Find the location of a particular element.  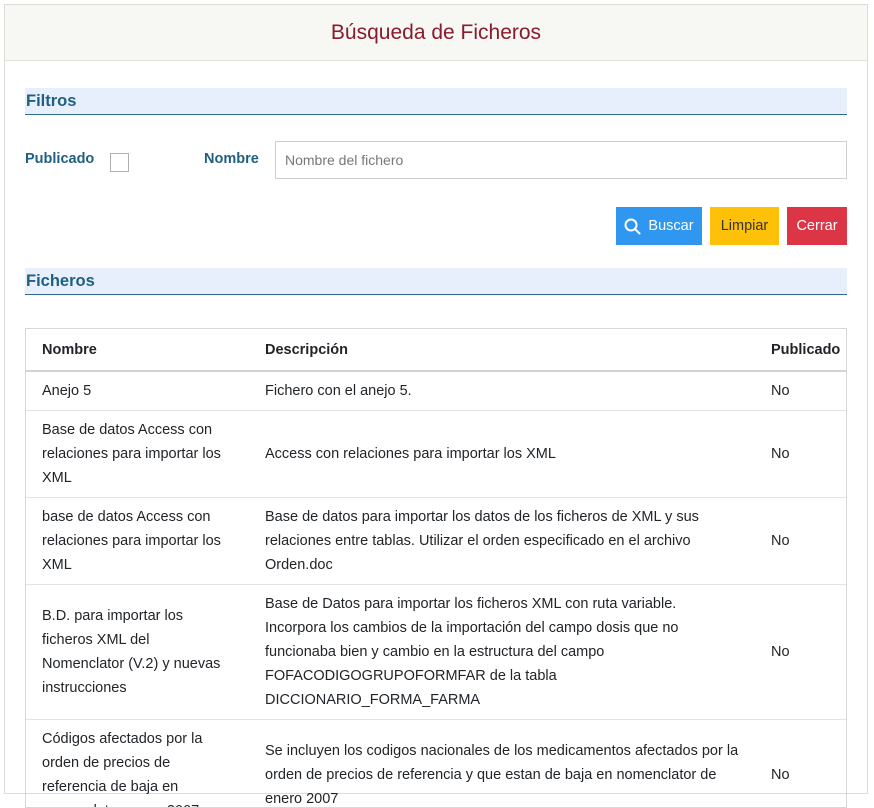

dialog-title: Búsqueda de Ficheros is located at coordinates (436, 33).